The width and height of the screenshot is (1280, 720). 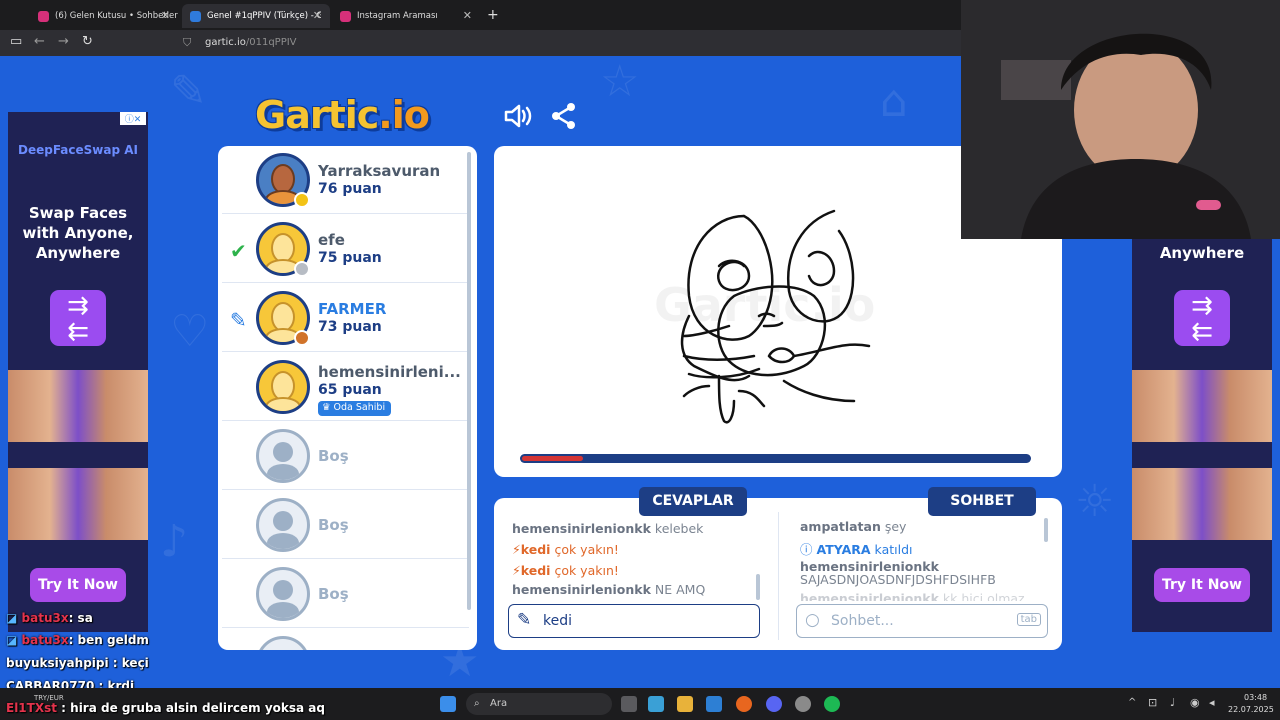 What do you see at coordinates (912, 596) in the screenshot?
I see `chat-message: hemensinirlenionkk kk hiçi olmaz` at bounding box center [912, 596].